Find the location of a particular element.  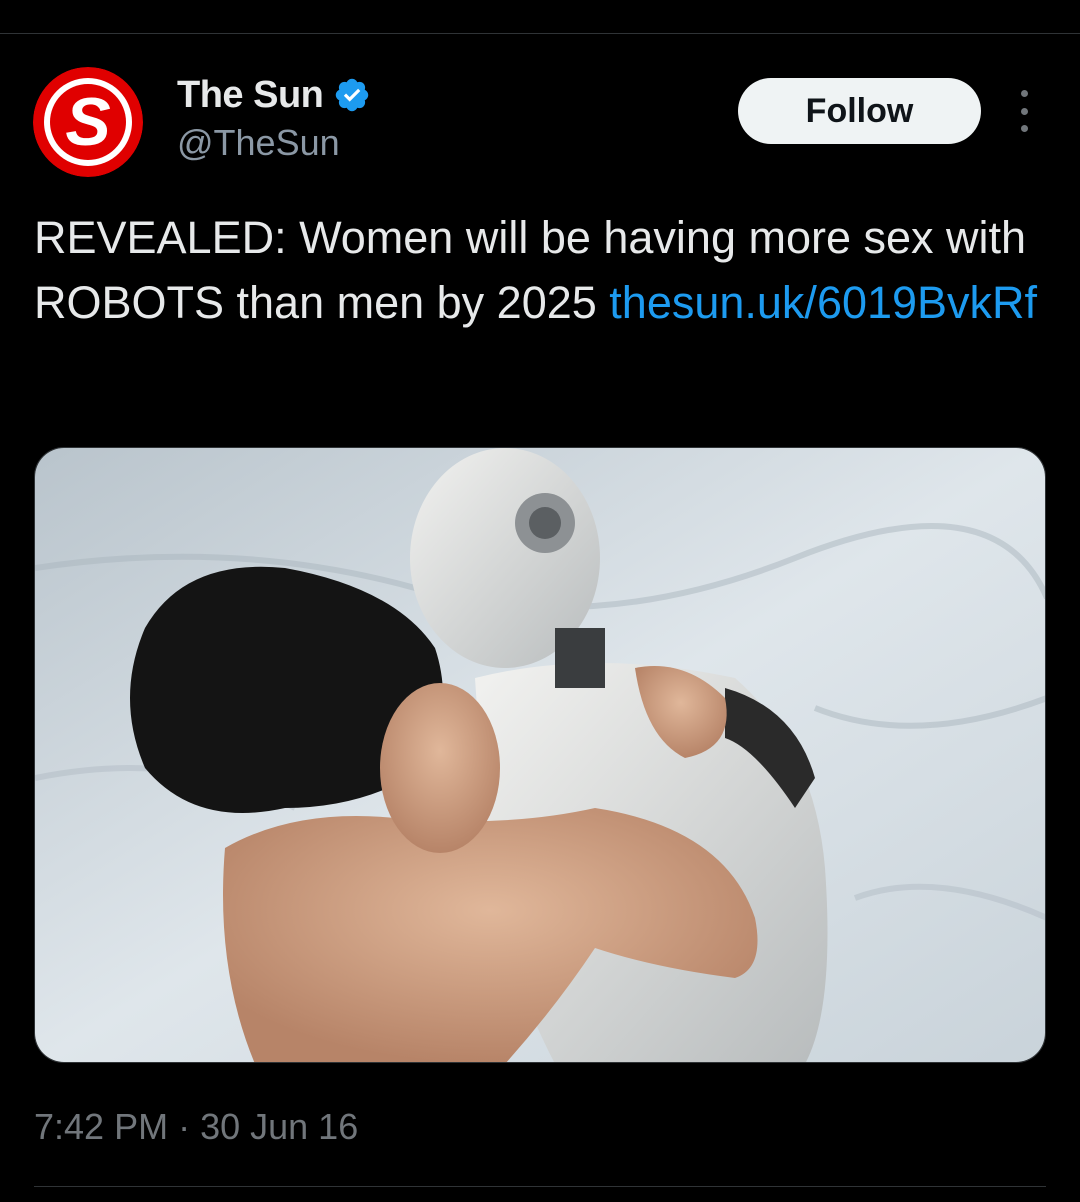

author-avatar: S is located at coordinates (88, 122).